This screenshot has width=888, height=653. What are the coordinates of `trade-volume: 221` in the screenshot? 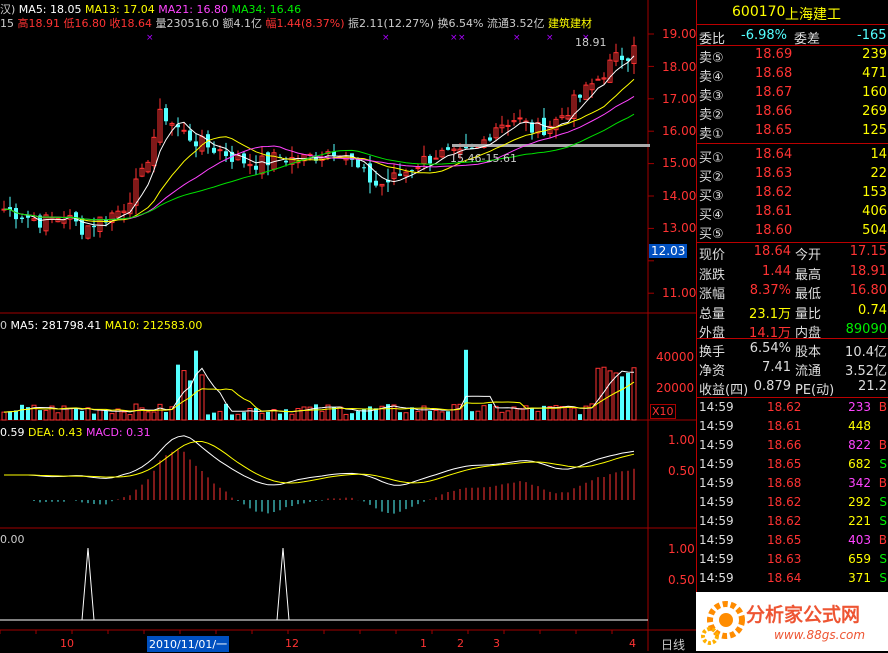 It's located at (859, 521).